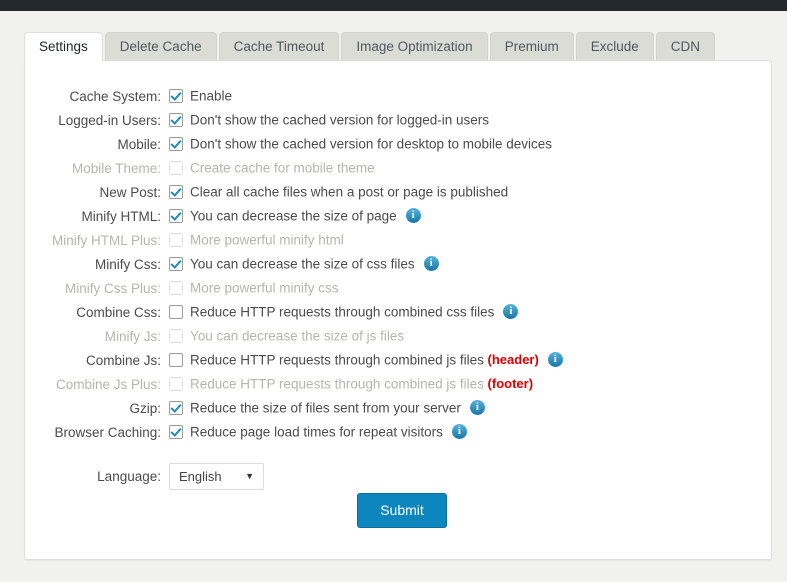  What do you see at coordinates (249, 476) in the screenshot?
I see `chevron-down-icon: ▼` at bounding box center [249, 476].